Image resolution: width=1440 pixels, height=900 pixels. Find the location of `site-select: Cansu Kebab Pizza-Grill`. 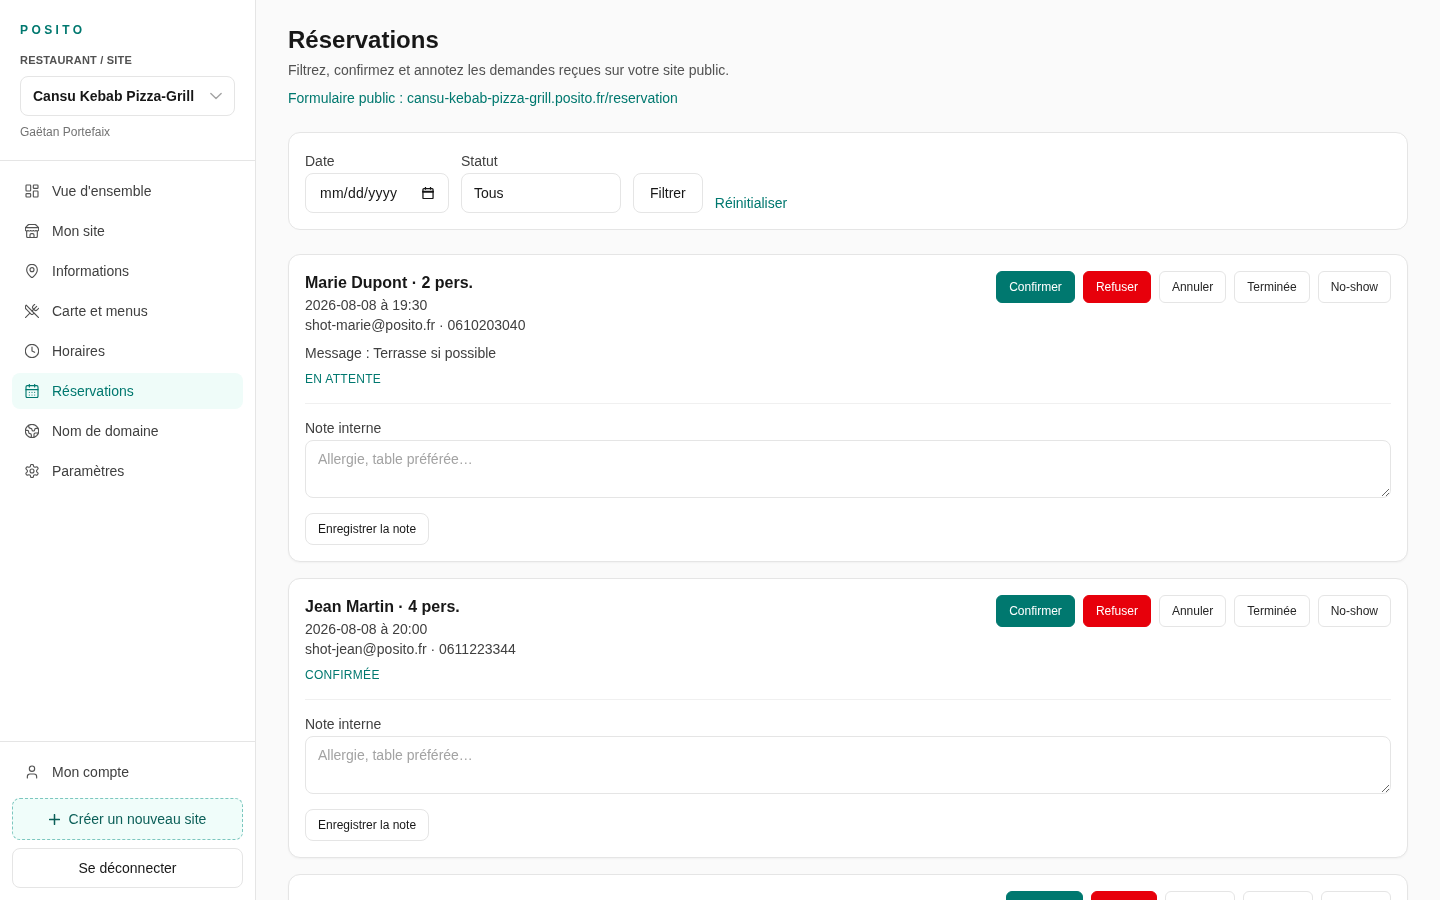

site-select: Cansu Kebab Pizza-Grill is located at coordinates (127, 96).